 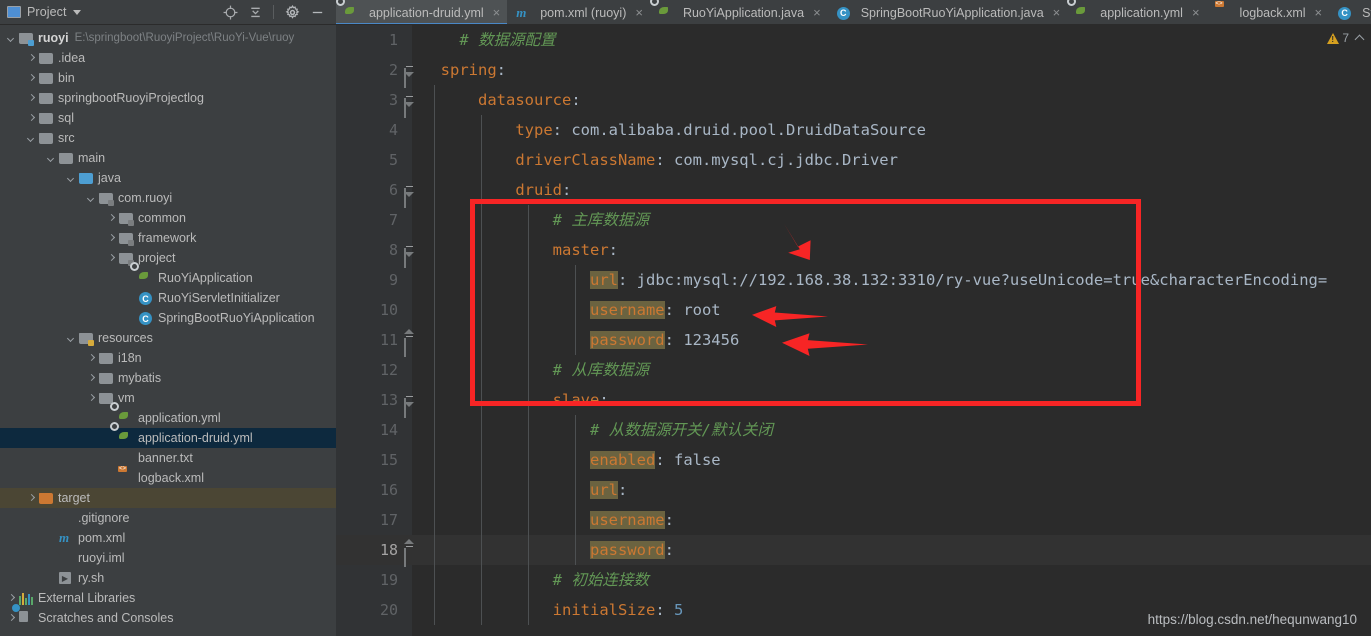 What do you see at coordinates (168, 558) in the screenshot?
I see `tree-item: ruoyi.iml` at bounding box center [168, 558].